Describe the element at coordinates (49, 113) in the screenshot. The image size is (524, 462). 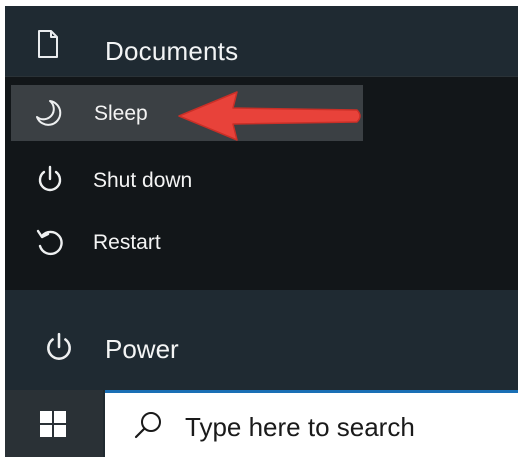
I see `moon-icon` at that location.